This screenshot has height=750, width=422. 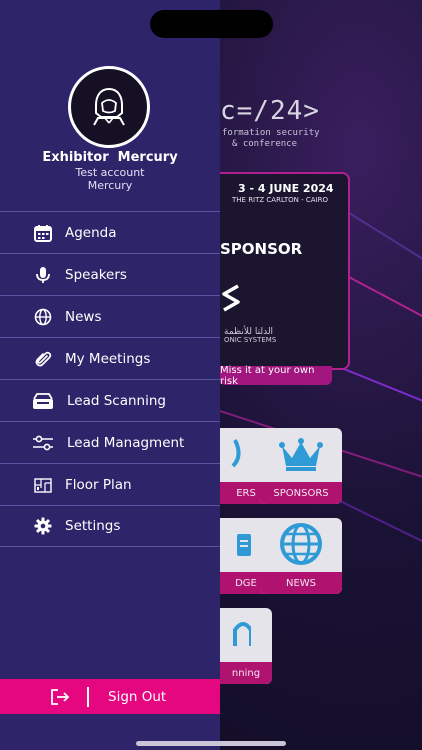 What do you see at coordinates (110, 157) in the screenshot?
I see `profile-name: Exhibitor Mercury` at bounding box center [110, 157].